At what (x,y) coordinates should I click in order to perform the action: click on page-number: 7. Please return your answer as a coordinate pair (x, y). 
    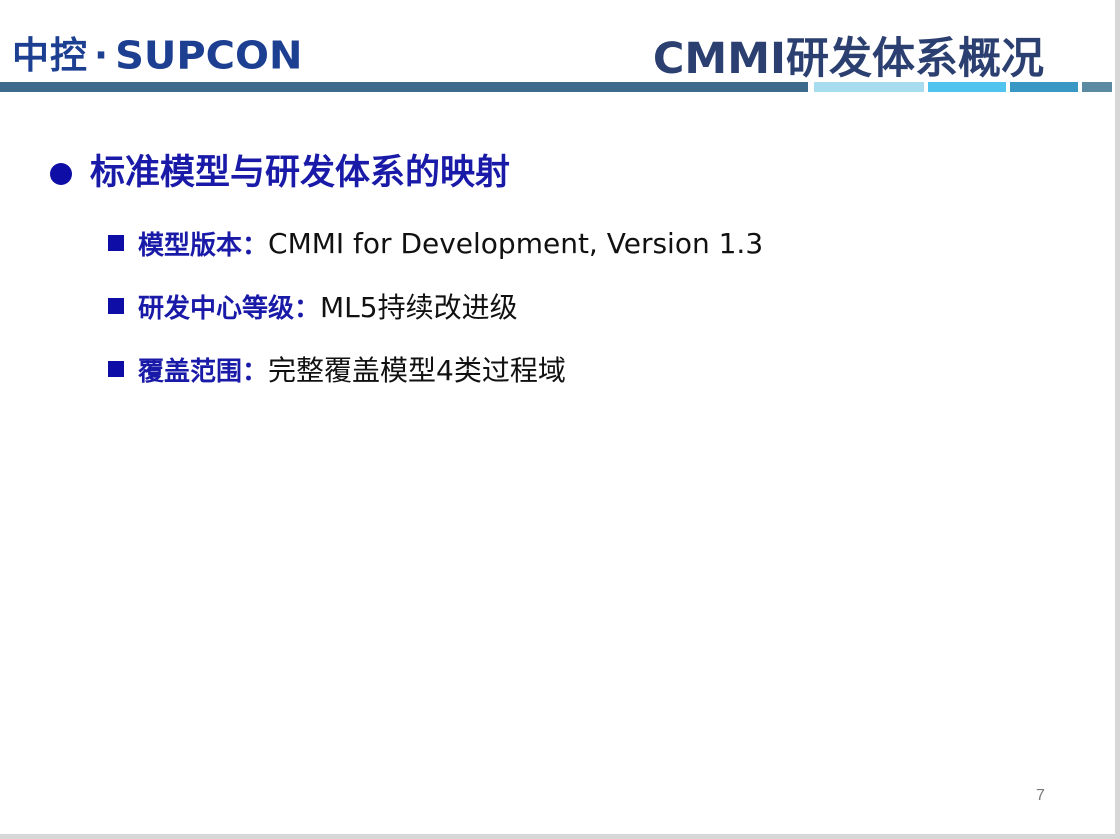
    Looking at the image, I should click on (1040, 795).